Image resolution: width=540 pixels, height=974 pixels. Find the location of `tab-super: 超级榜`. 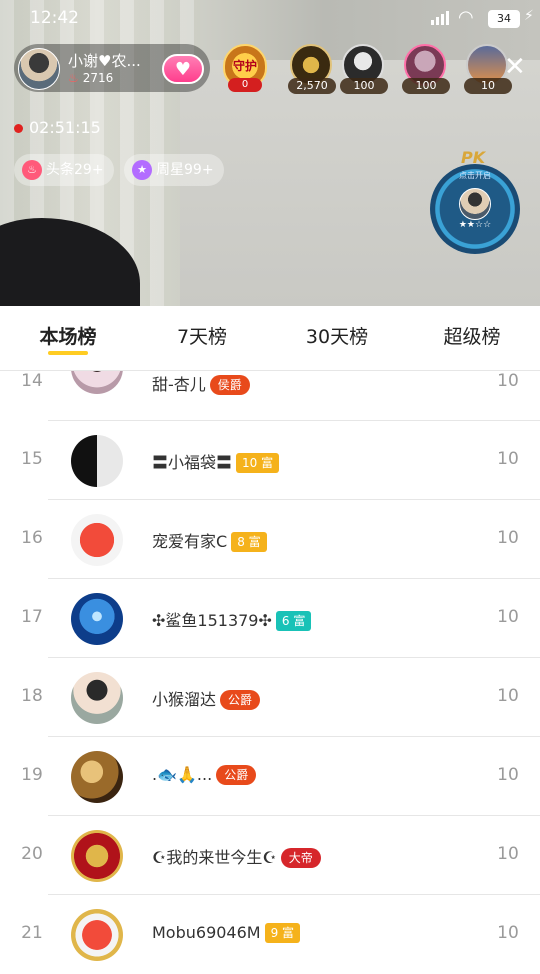

tab-super: 超级榜 is located at coordinates (472, 335).